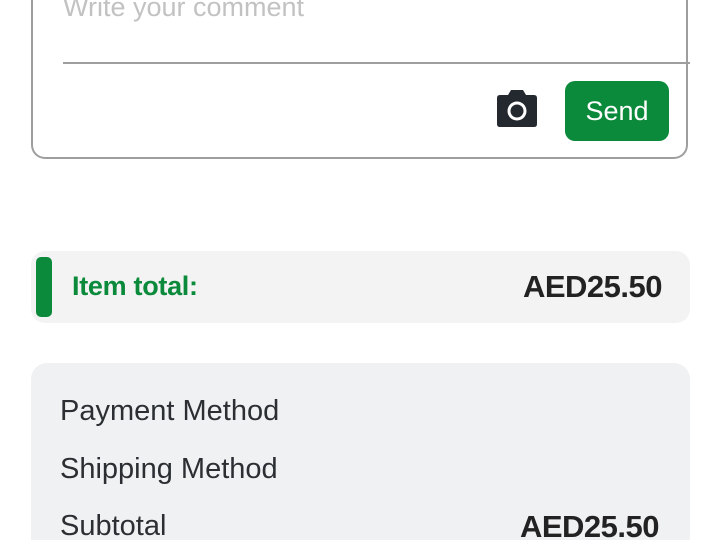 This screenshot has width=720, height=540. I want to click on shipping-method-row: Shipping Method, so click(169, 469).